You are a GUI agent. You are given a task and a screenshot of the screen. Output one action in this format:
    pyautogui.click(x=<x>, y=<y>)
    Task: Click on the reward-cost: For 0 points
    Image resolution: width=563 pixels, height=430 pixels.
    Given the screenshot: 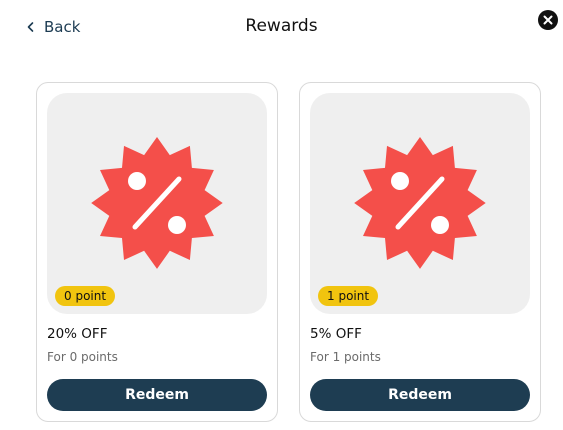 What is the action you would take?
    pyautogui.click(x=82, y=357)
    